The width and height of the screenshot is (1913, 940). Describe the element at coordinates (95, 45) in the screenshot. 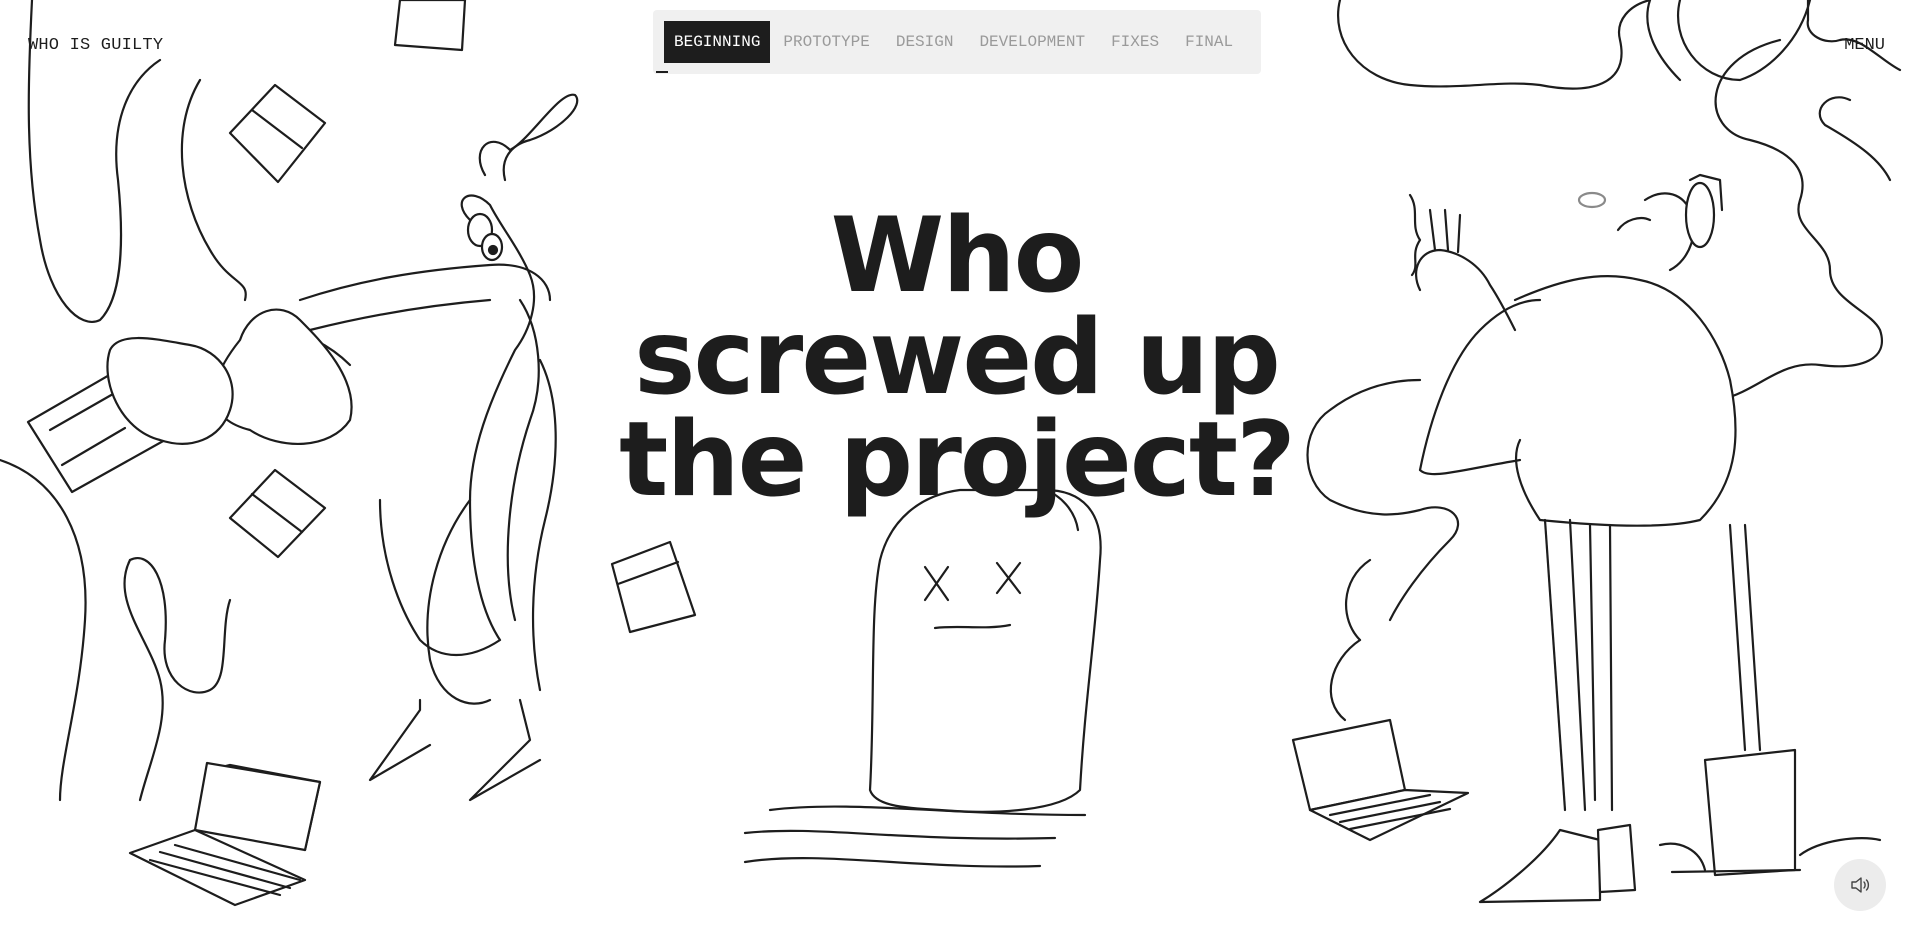

I see `site-logo: WHO IS GUILTY` at that location.